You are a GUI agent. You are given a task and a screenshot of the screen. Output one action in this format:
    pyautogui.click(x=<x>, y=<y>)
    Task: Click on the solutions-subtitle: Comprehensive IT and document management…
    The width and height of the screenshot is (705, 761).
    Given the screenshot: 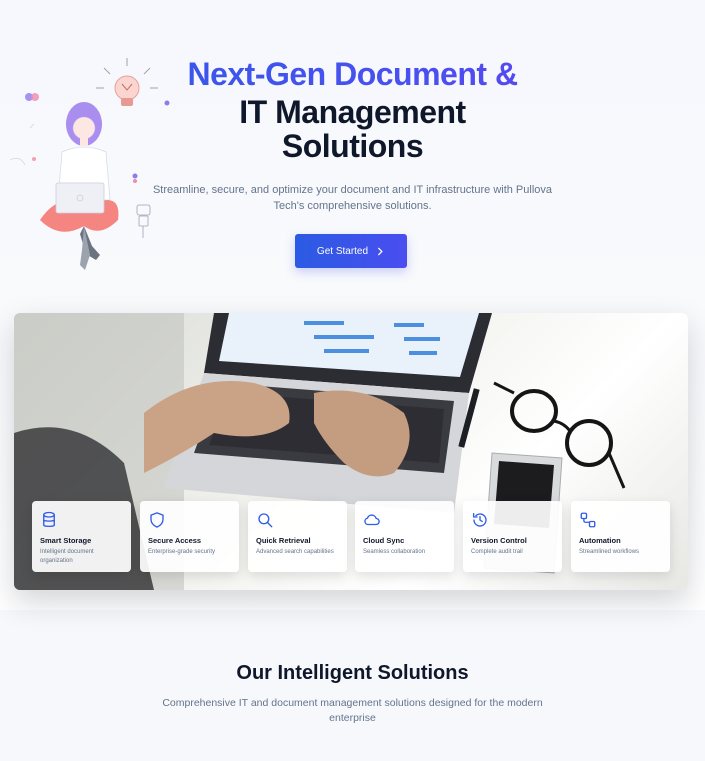 What is the action you would take?
    pyautogui.click(x=352, y=710)
    